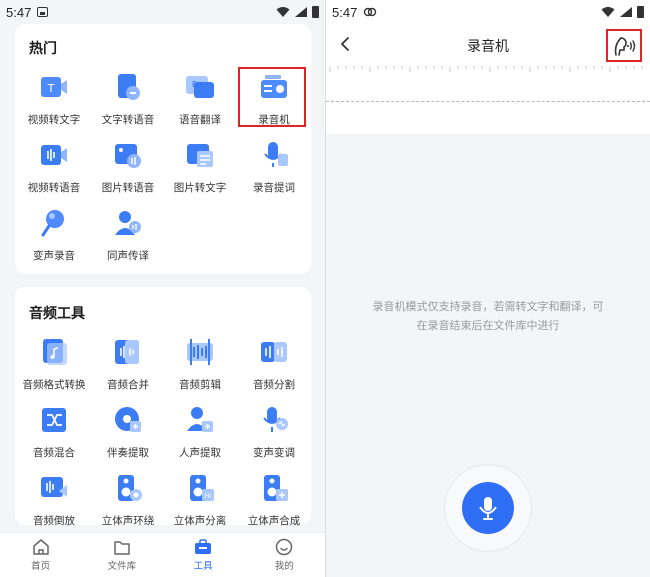 The width and height of the screenshot is (650, 577). I want to click on tool-audio-format: 音频格式转换, so click(54, 364).